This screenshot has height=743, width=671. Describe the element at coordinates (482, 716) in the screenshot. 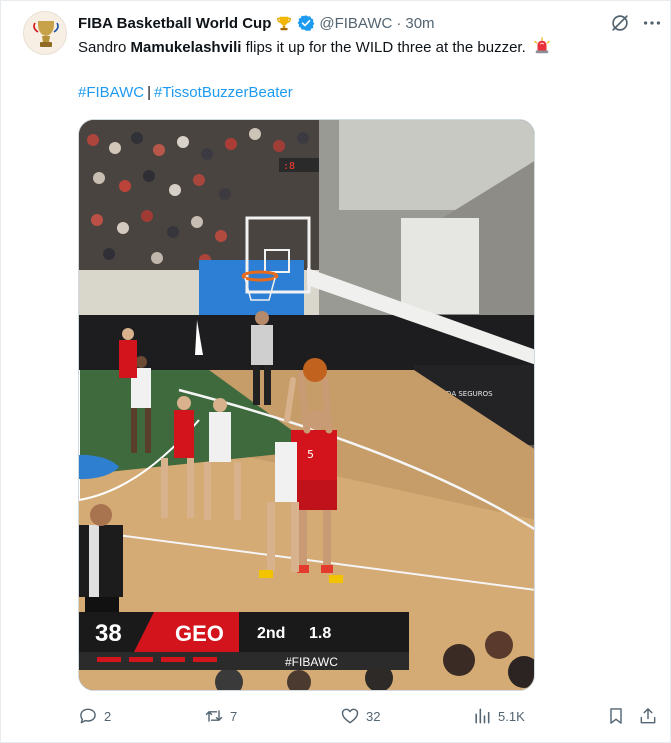

I see `analytics-icon` at that location.